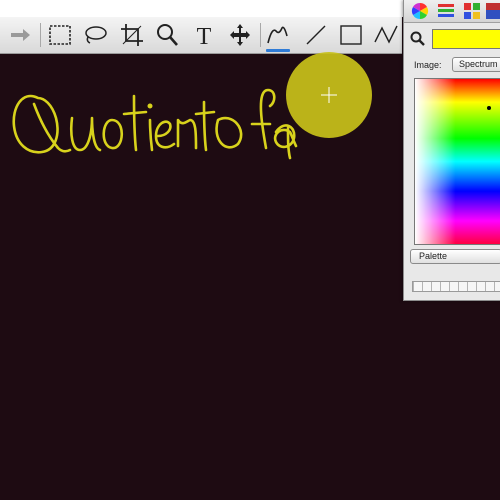 Image resolution: width=500 pixels, height=500 pixels. What do you see at coordinates (476, 64) in the screenshot?
I see `image-mode-select: Spectrum` at bounding box center [476, 64].